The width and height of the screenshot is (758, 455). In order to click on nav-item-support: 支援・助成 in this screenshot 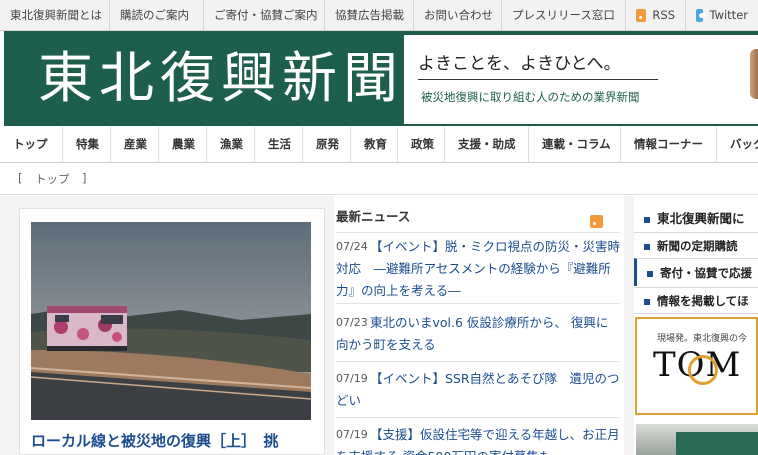, I will do `click(487, 144)`.